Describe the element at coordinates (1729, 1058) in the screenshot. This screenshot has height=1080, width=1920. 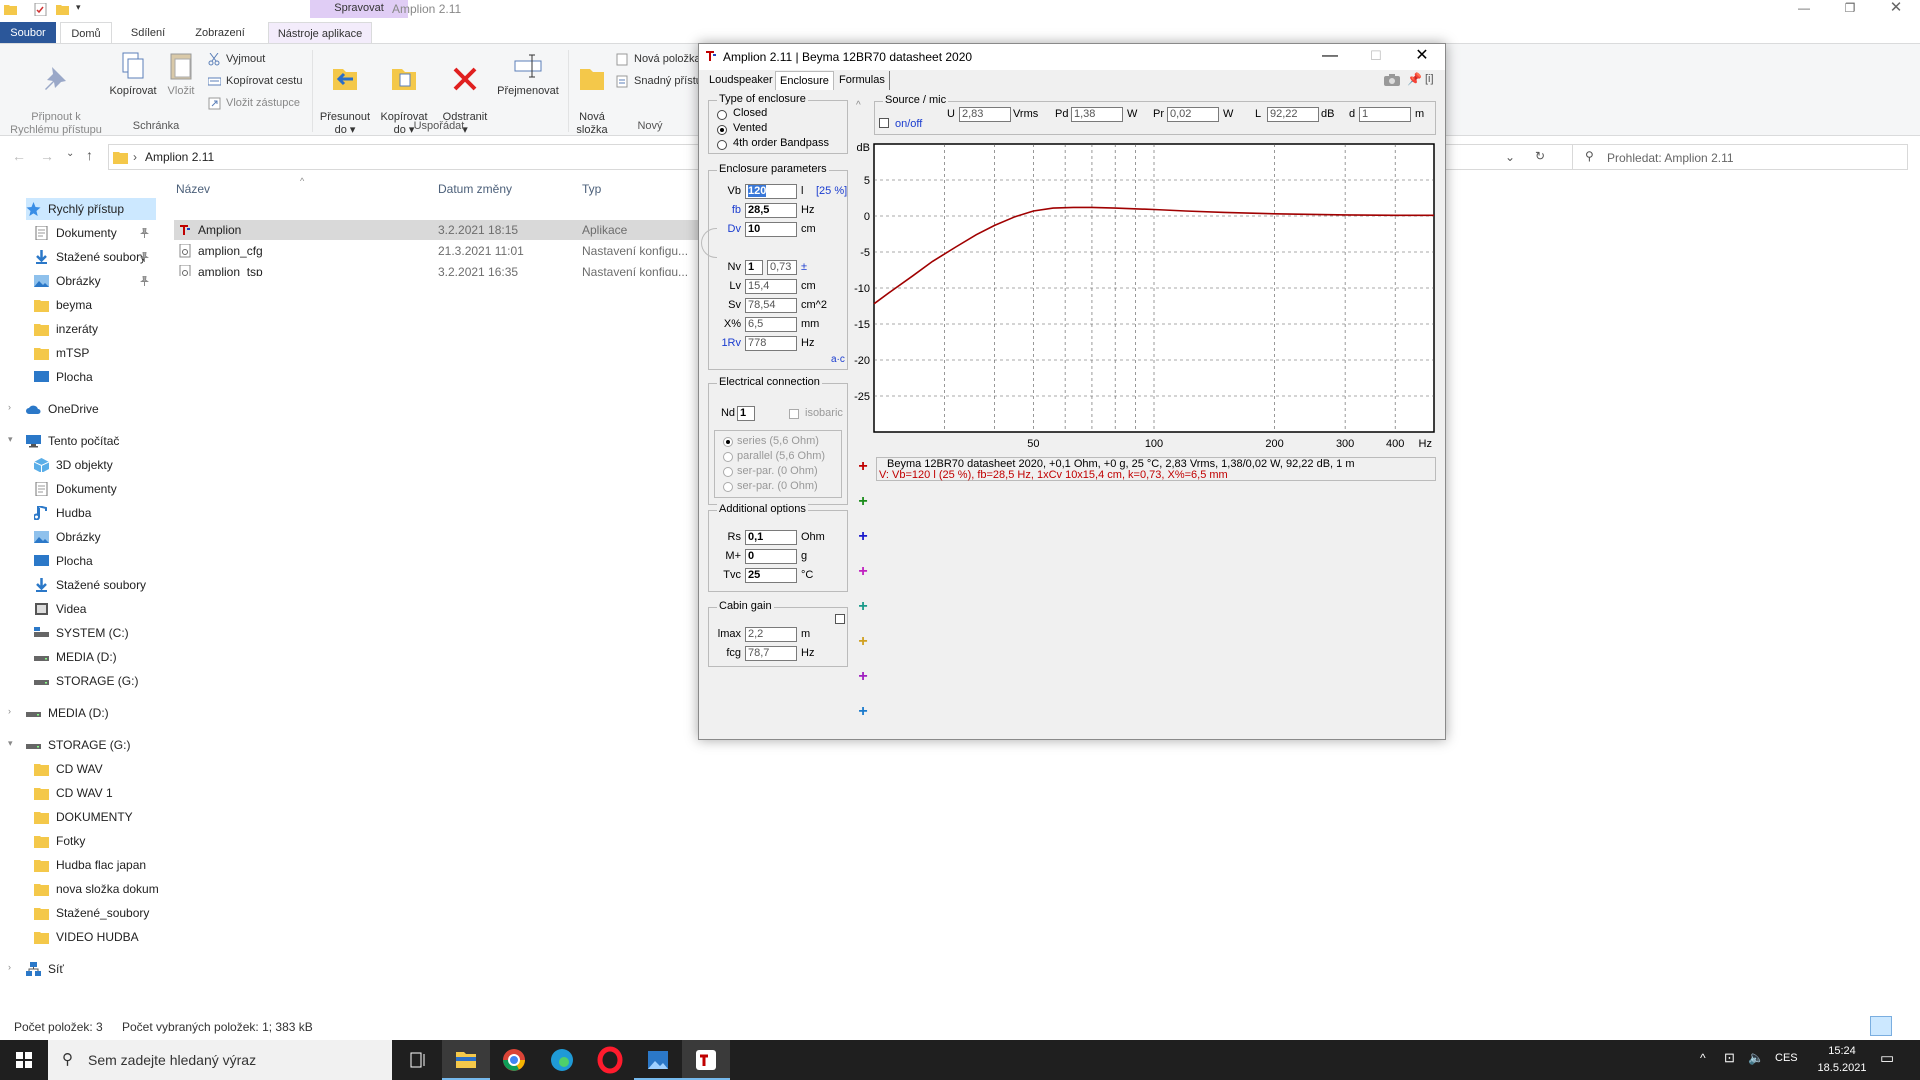
I see `network-icon: ⊡` at that location.